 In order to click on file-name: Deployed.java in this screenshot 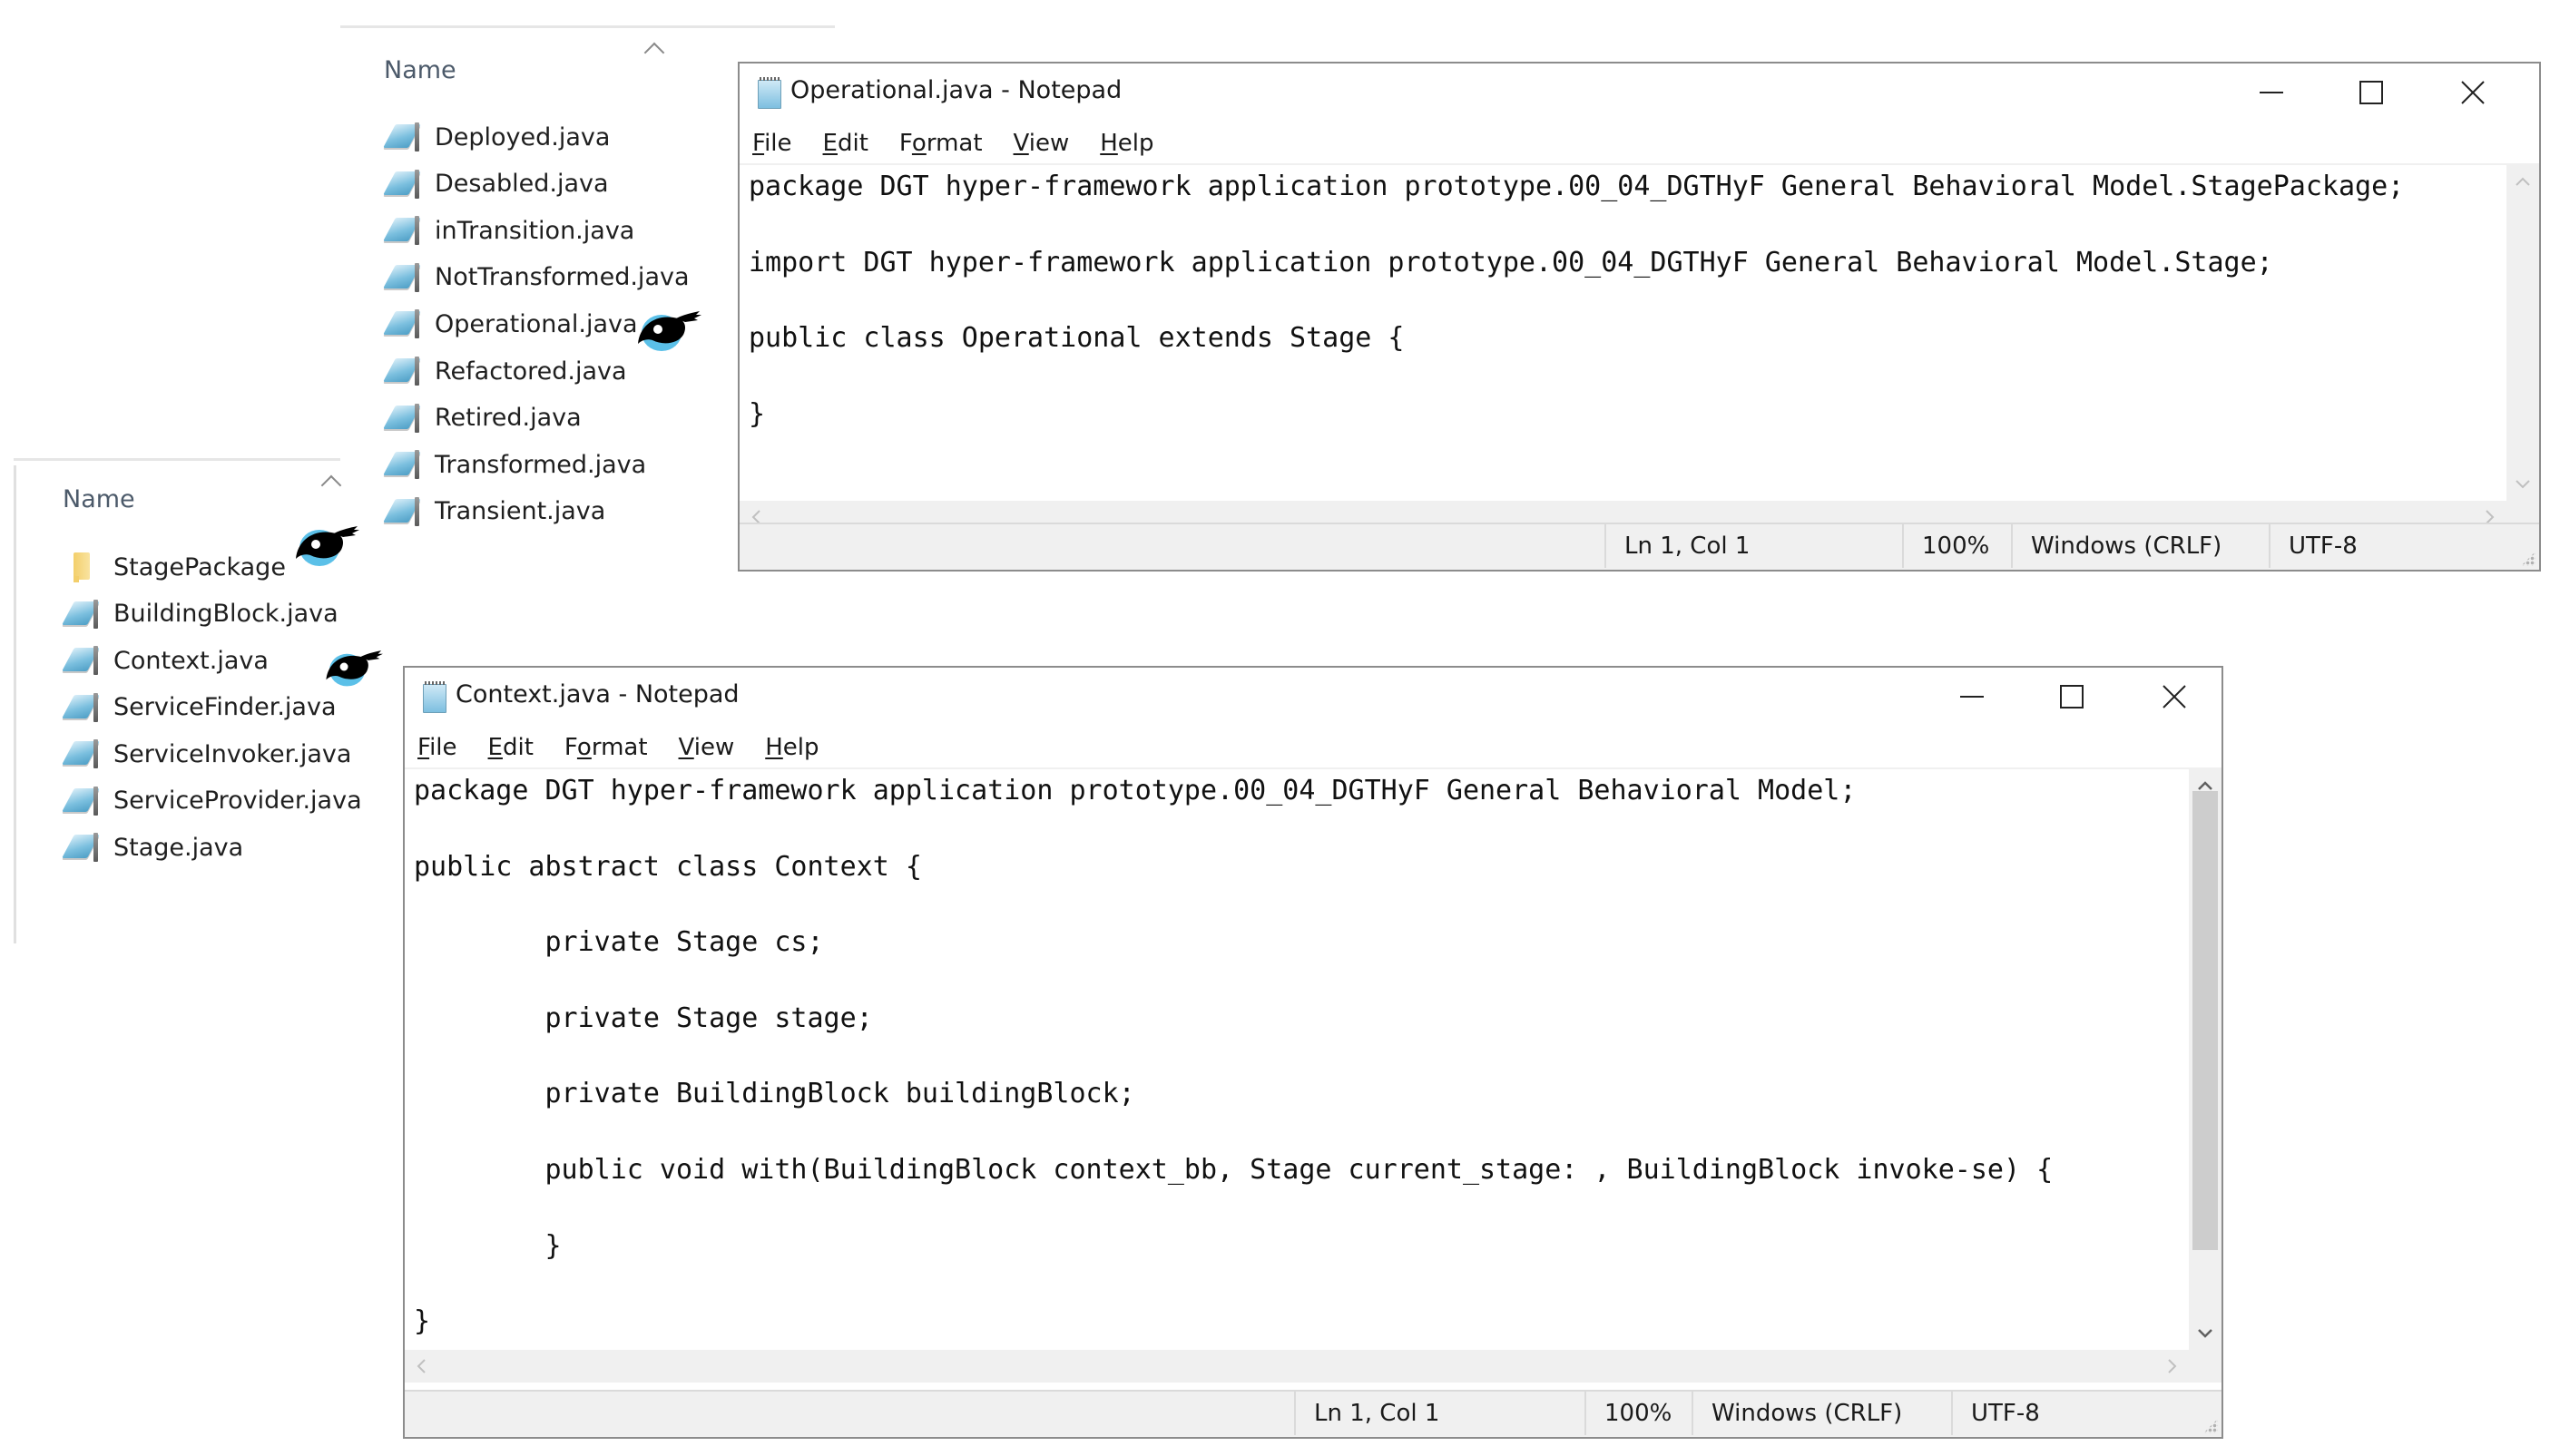, I will do `click(523, 136)`.